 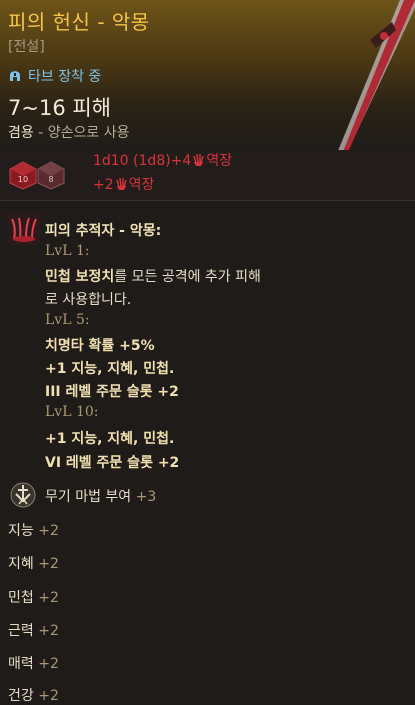 What do you see at coordinates (21, 531) in the screenshot?
I see `stat-name: 지능` at bounding box center [21, 531].